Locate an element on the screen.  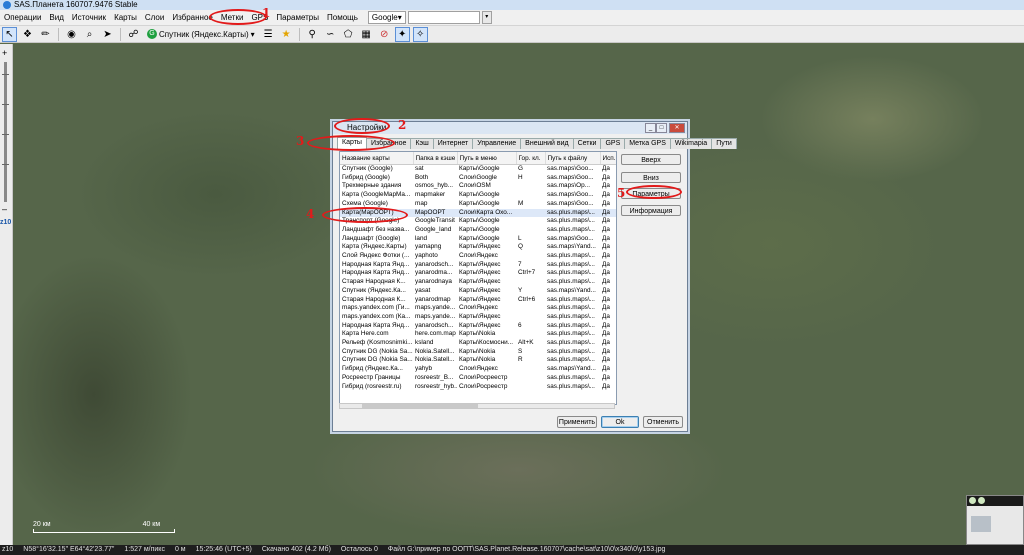
zoom-icon: ⌕ is located at coordinates (89, 34).